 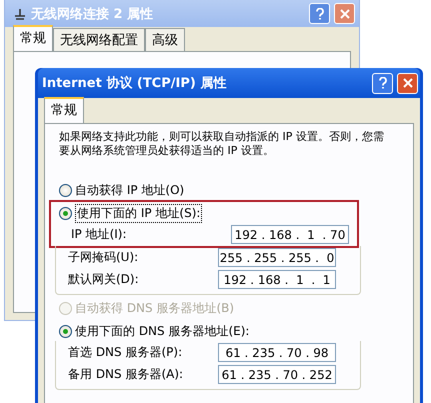 What do you see at coordinates (99, 234) in the screenshot?
I see `field-label: IP 地址(I):` at bounding box center [99, 234].